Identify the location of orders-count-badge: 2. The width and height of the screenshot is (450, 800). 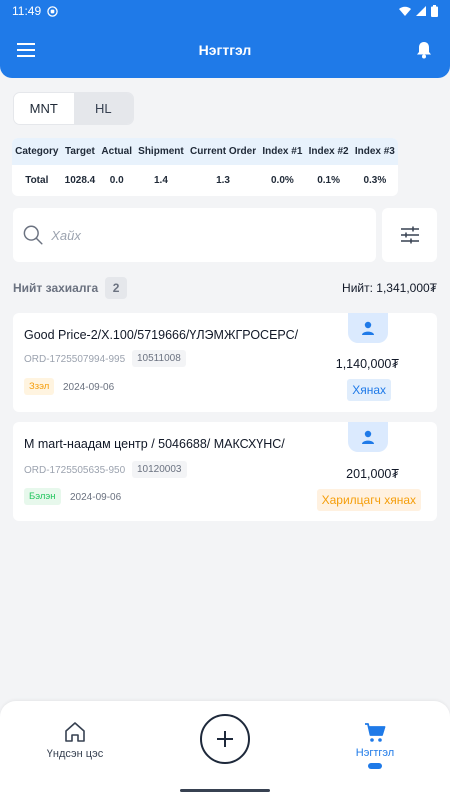
(116, 288).